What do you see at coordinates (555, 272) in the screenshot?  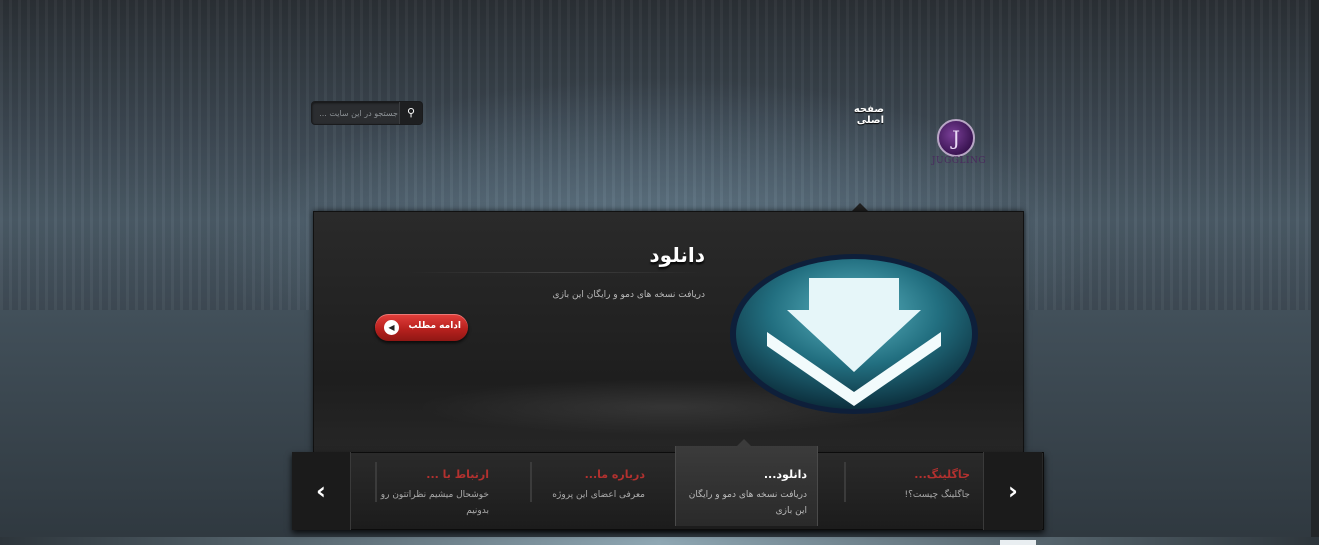 I see `slide-divider` at bounding box center [555, 272].